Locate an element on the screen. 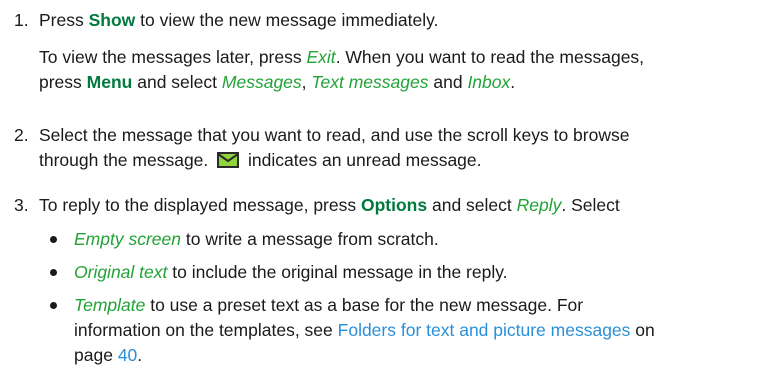  step-number: 2. is located at coordinates (21, 135).